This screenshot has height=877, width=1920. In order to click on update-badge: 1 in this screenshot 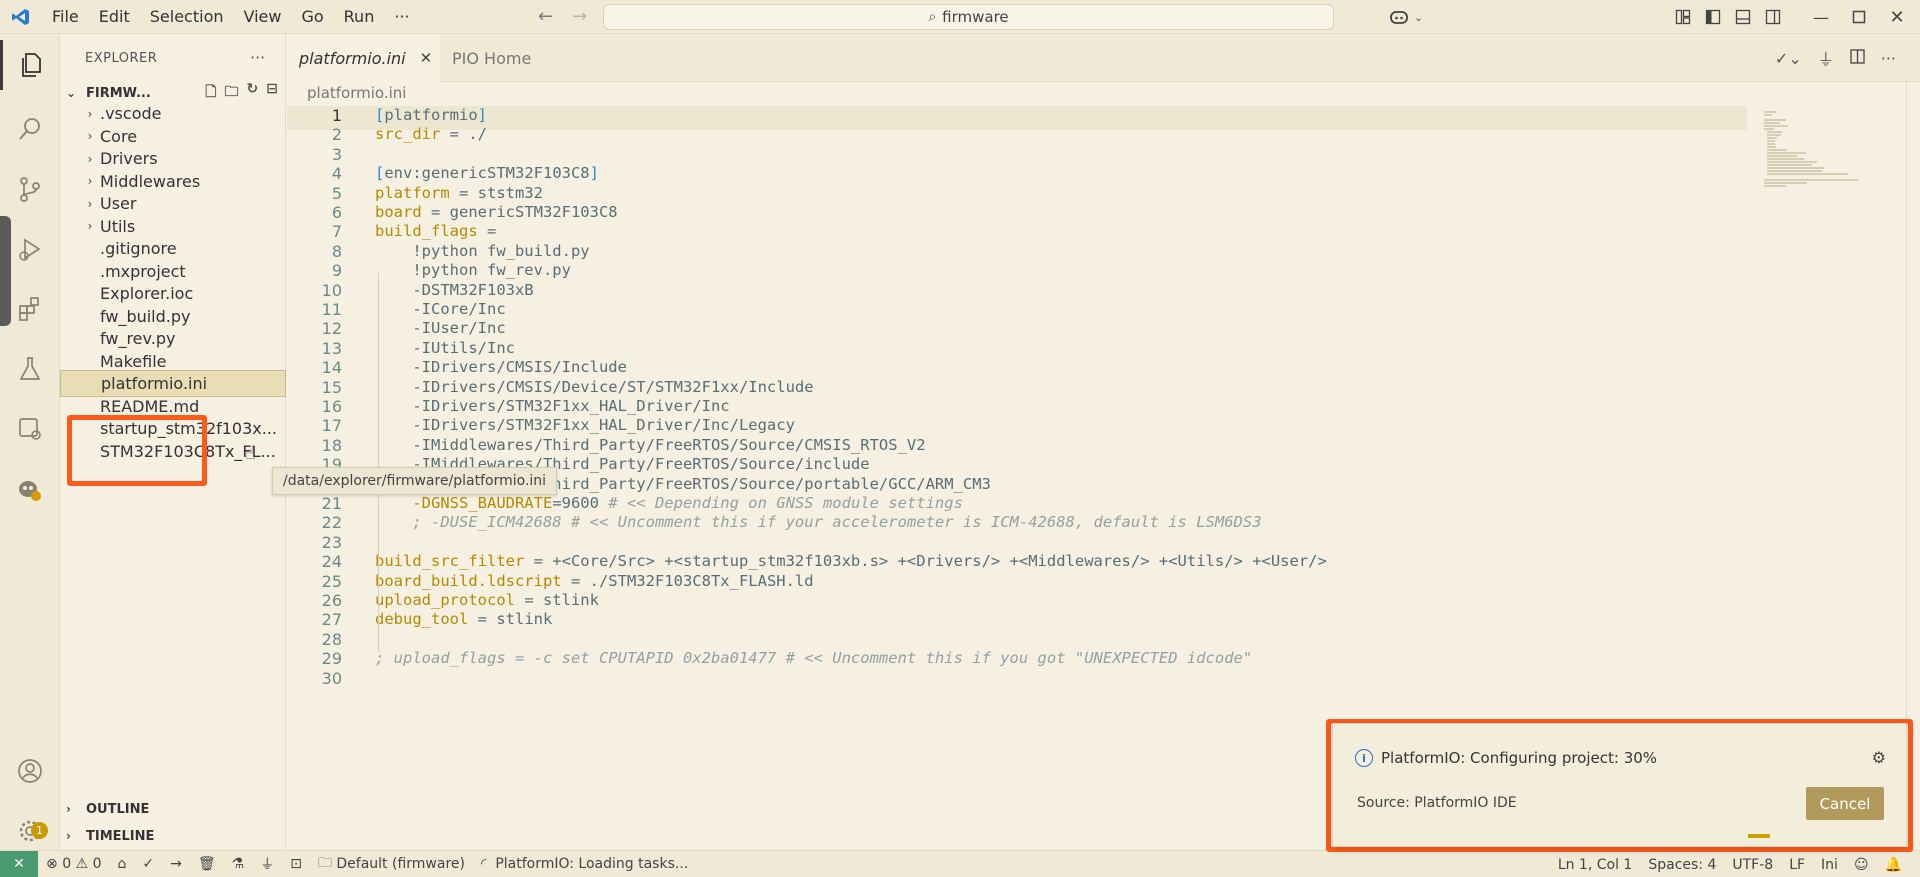, I will do `click(39, 830)`.